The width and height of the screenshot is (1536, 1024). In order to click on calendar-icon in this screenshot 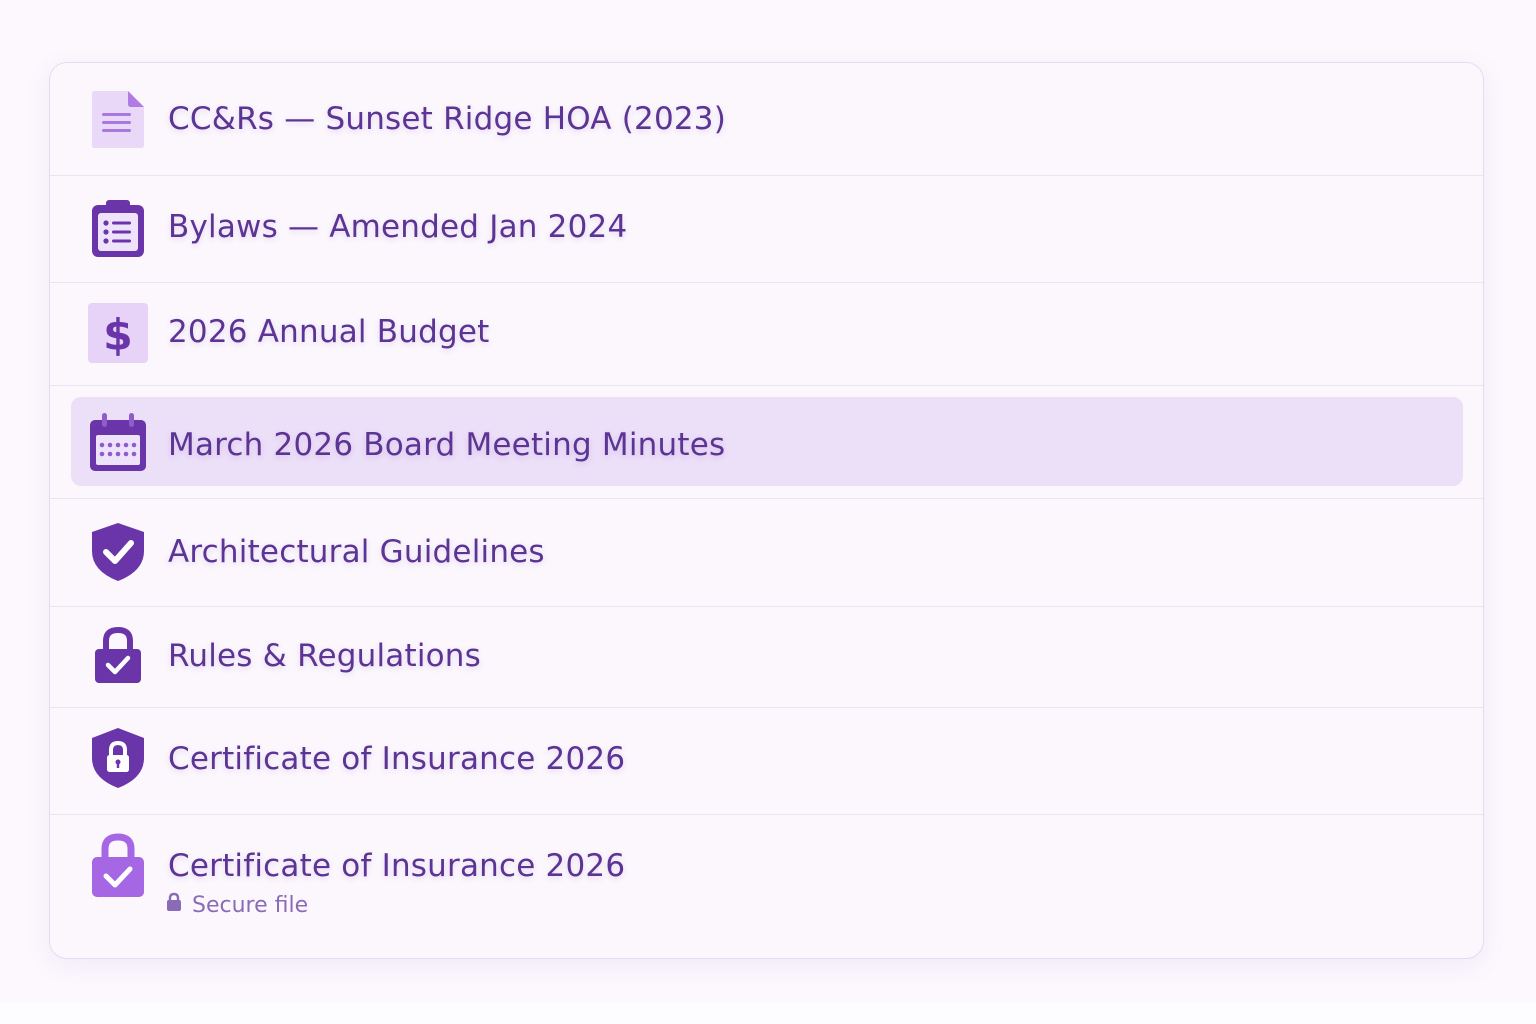, I will do `click(118, 442)`.